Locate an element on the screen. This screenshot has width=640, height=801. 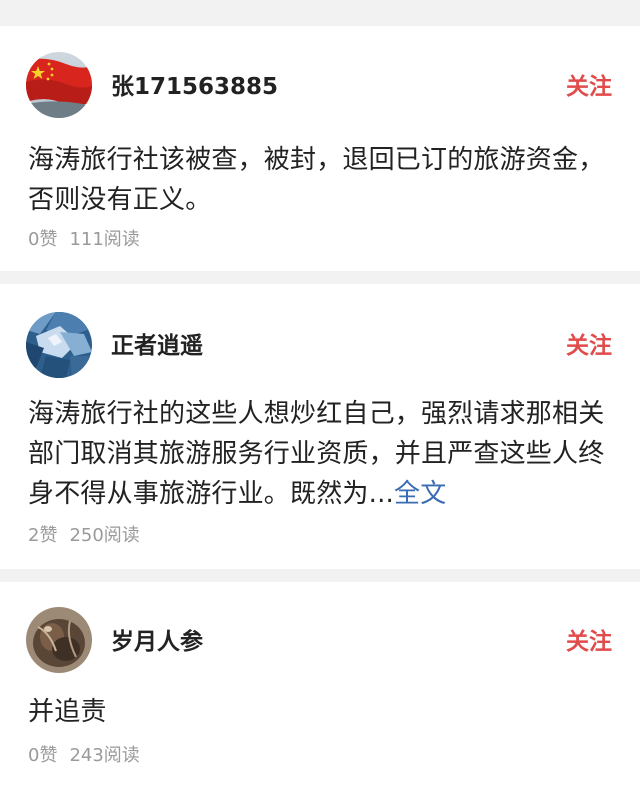
comment-text: 海涛旅行社该被查，被封，退回已订的旅游资金，否则没有正义。 is located at coordinates (323, 180).